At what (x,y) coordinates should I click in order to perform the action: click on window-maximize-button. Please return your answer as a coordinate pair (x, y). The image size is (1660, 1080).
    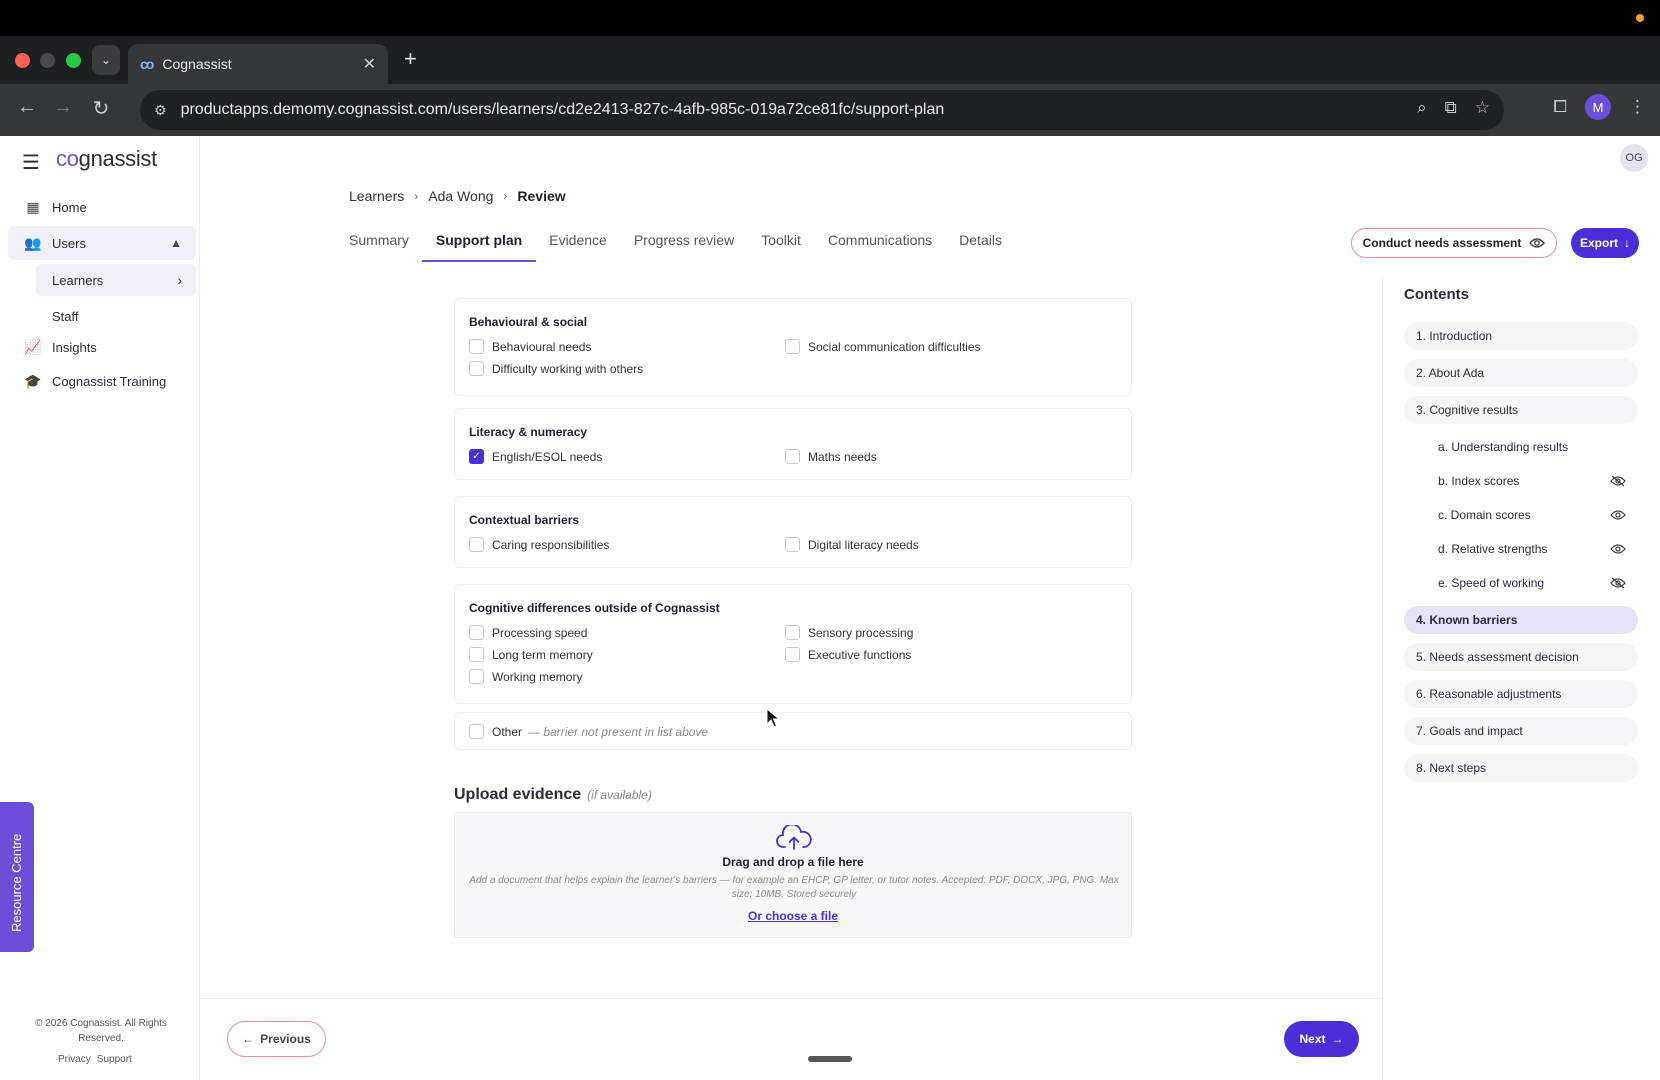
    Looking at the image, I should click on (73, 60).